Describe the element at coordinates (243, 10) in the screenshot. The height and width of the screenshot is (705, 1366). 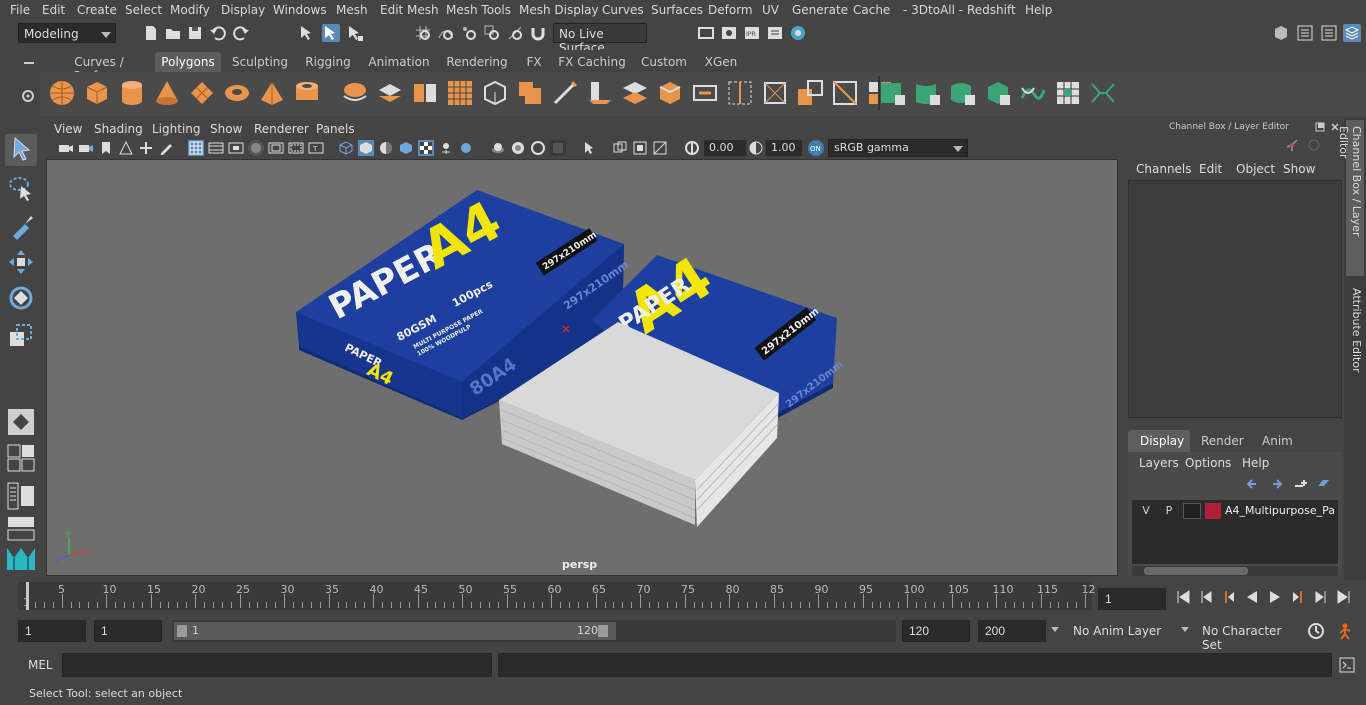
I see `menu-display: Display` at that location.